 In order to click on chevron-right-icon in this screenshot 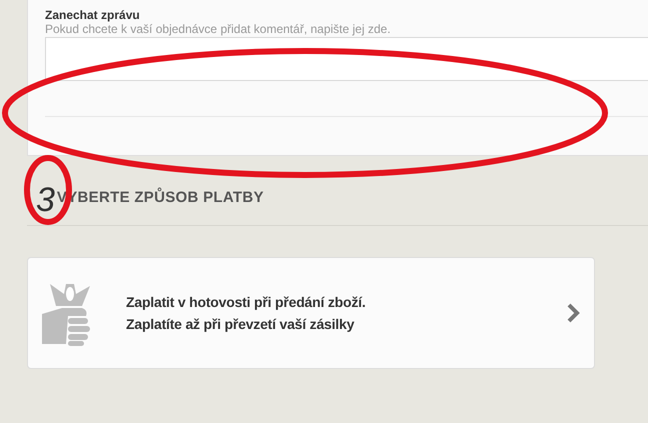, I will do `click(573, 313)`.